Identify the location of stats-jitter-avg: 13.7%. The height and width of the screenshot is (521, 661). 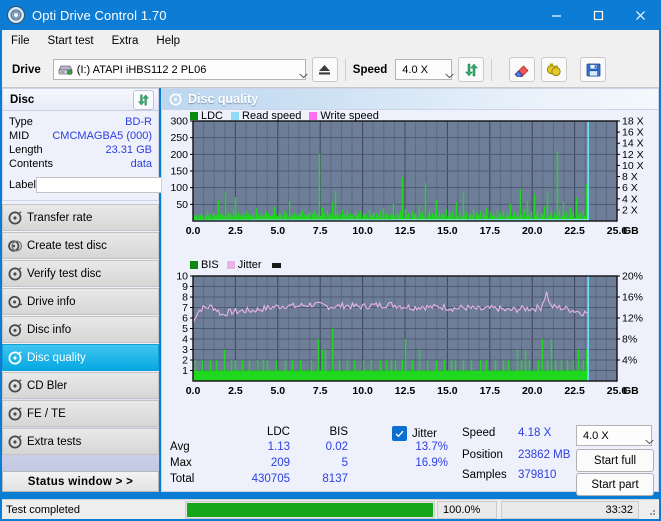
(431, 447).